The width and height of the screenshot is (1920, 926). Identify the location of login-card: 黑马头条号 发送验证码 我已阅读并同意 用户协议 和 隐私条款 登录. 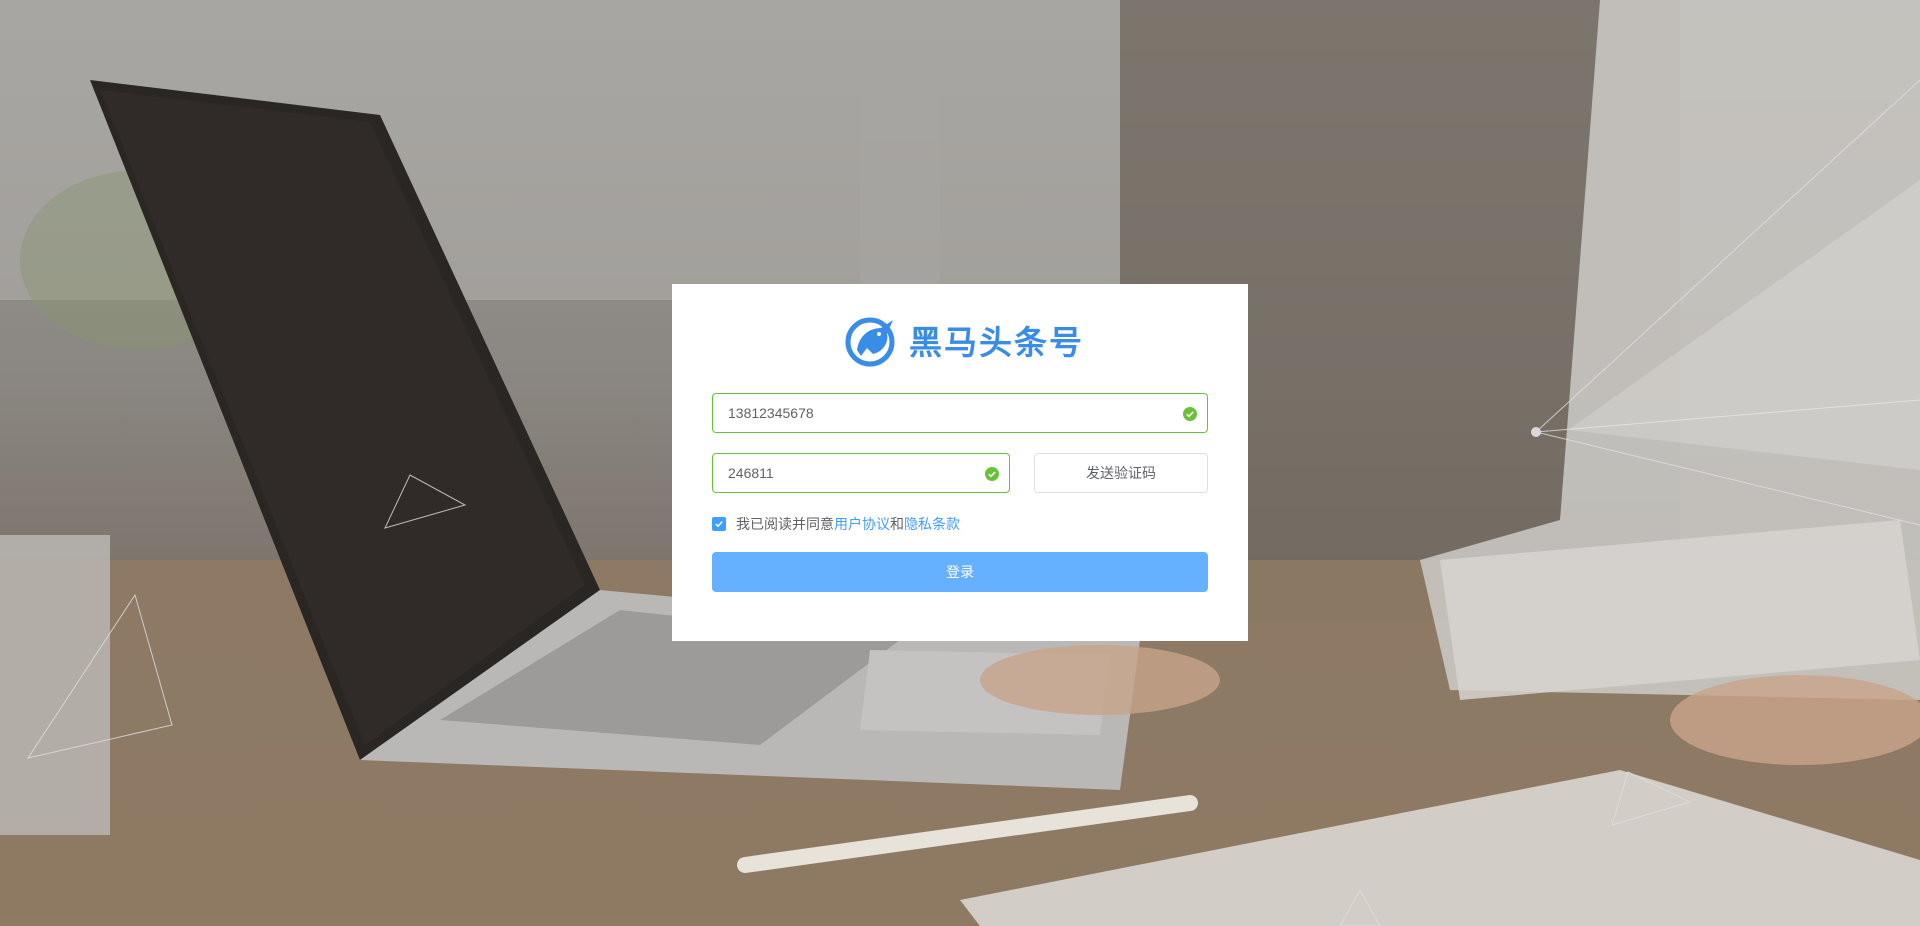
(960, 462).